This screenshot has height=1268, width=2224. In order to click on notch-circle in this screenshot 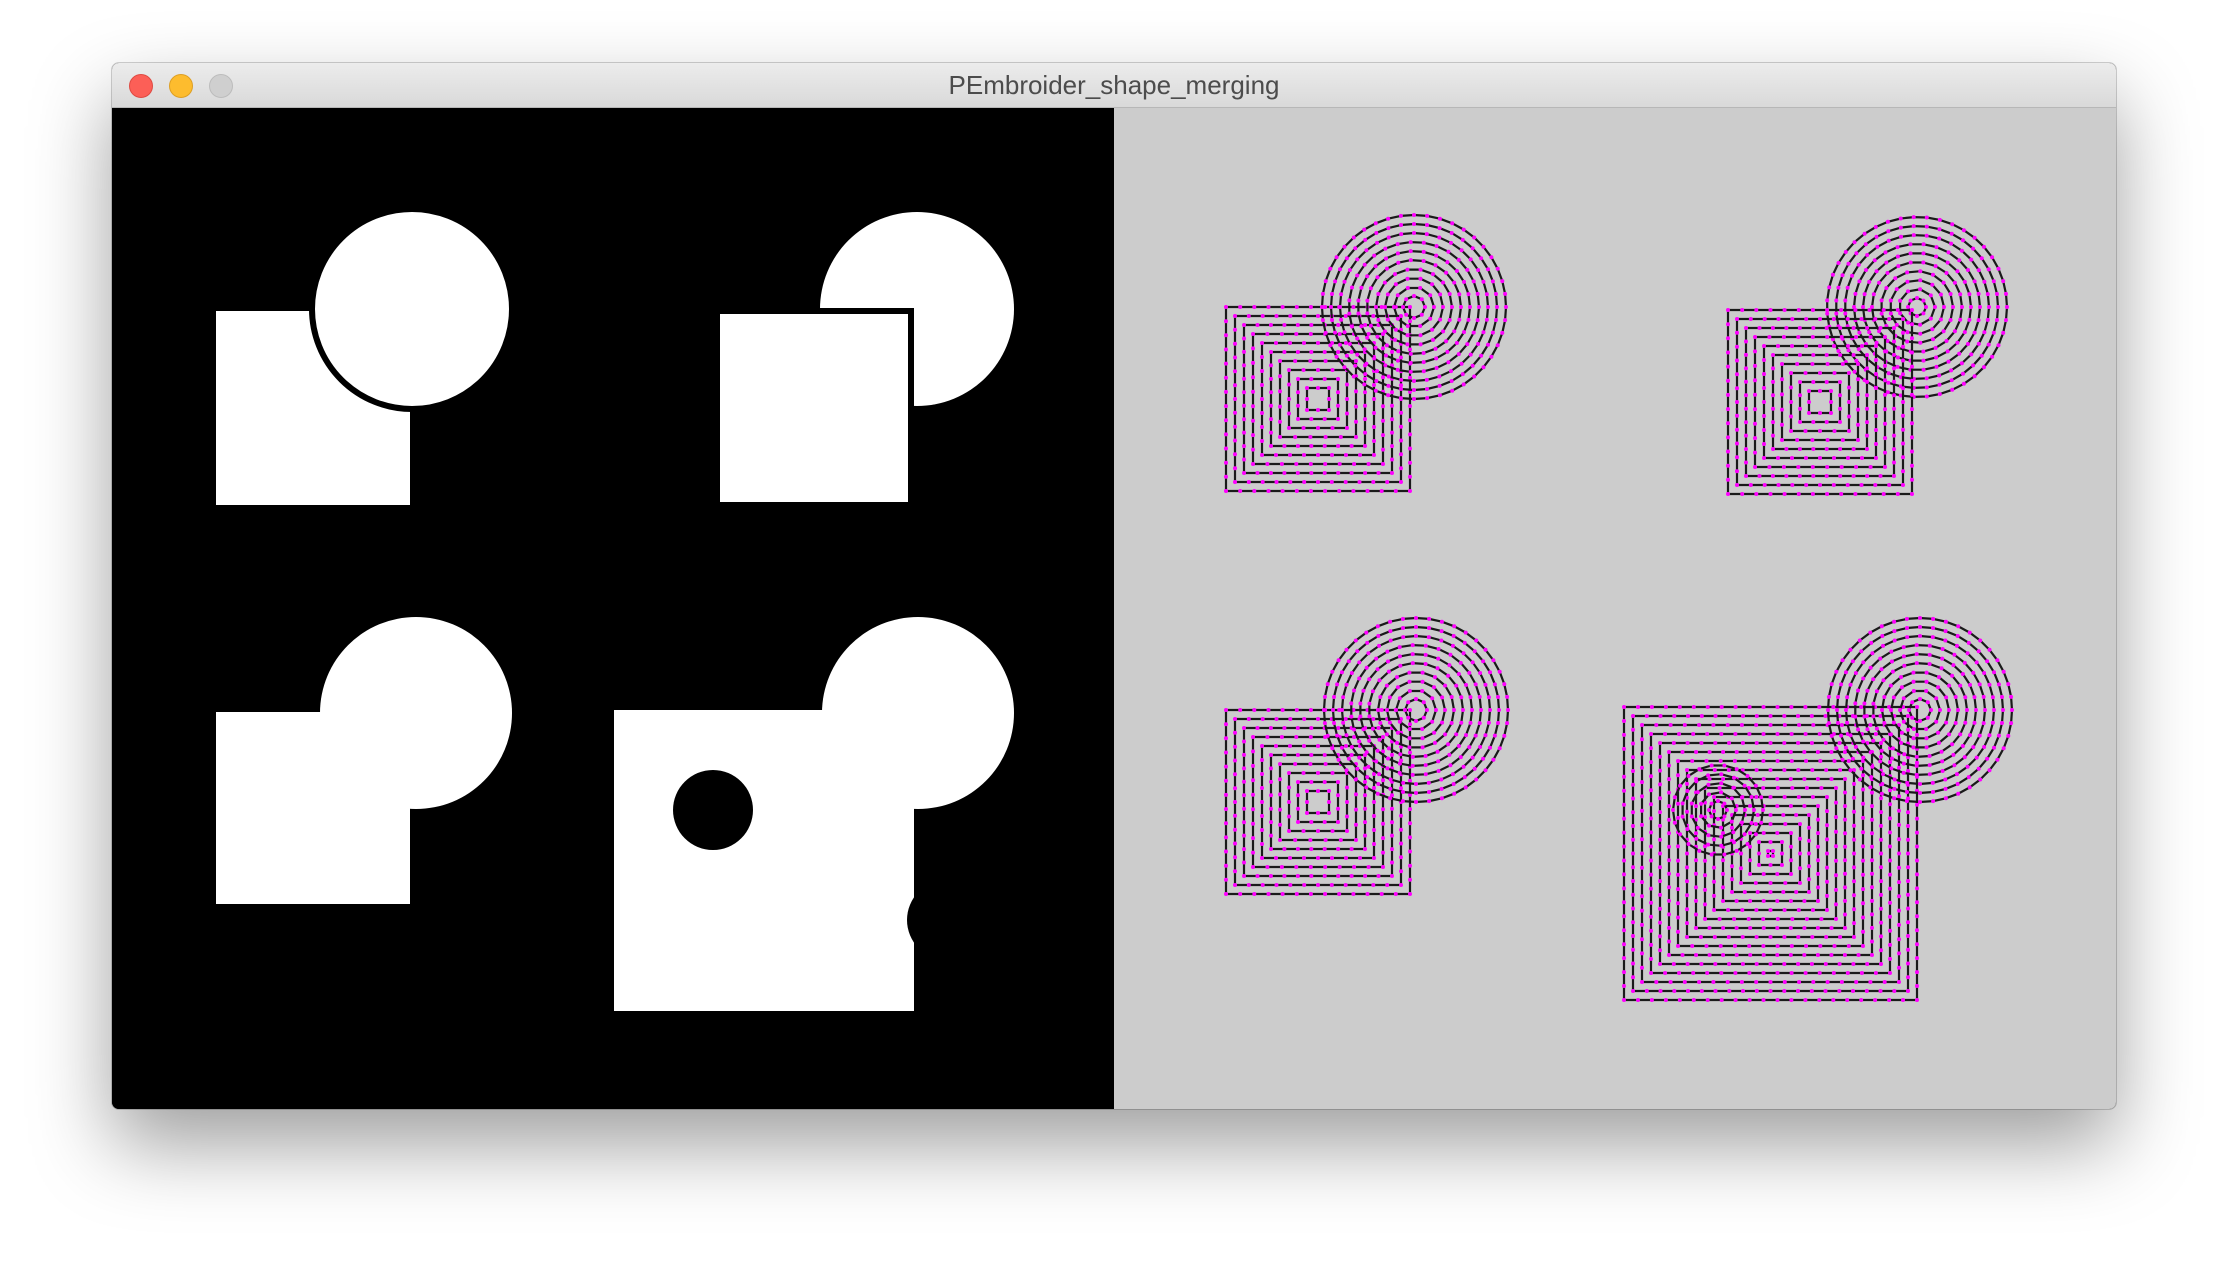, I will do `click(947, 920)`.